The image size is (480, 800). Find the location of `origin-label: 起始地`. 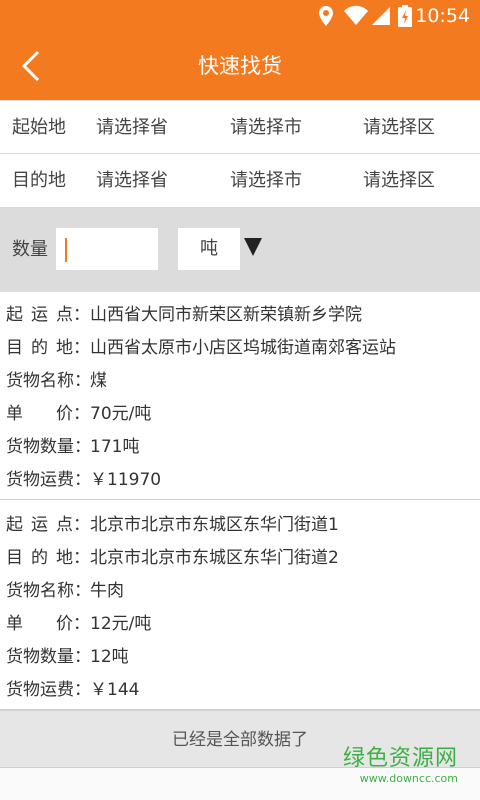

origin-label: 起始地 is located at coordinates (39, 127).